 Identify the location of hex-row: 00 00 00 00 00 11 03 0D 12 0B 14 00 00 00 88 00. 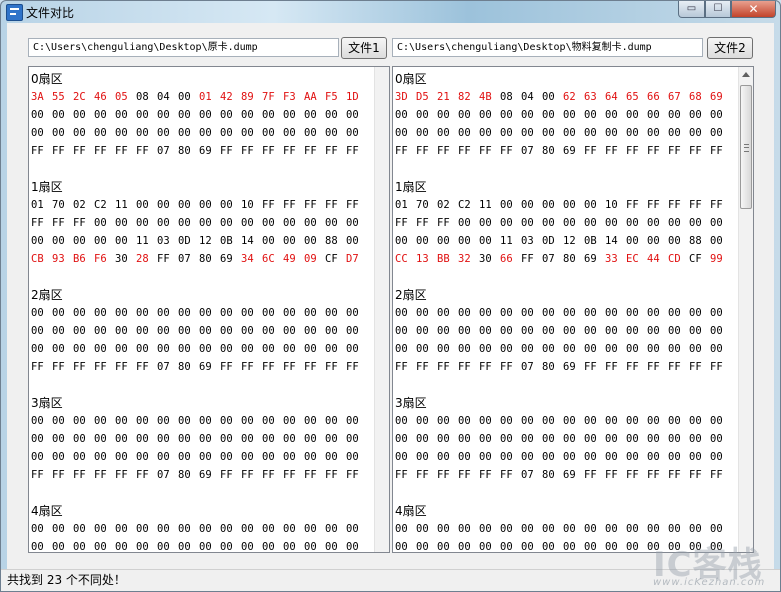
(566, 241).